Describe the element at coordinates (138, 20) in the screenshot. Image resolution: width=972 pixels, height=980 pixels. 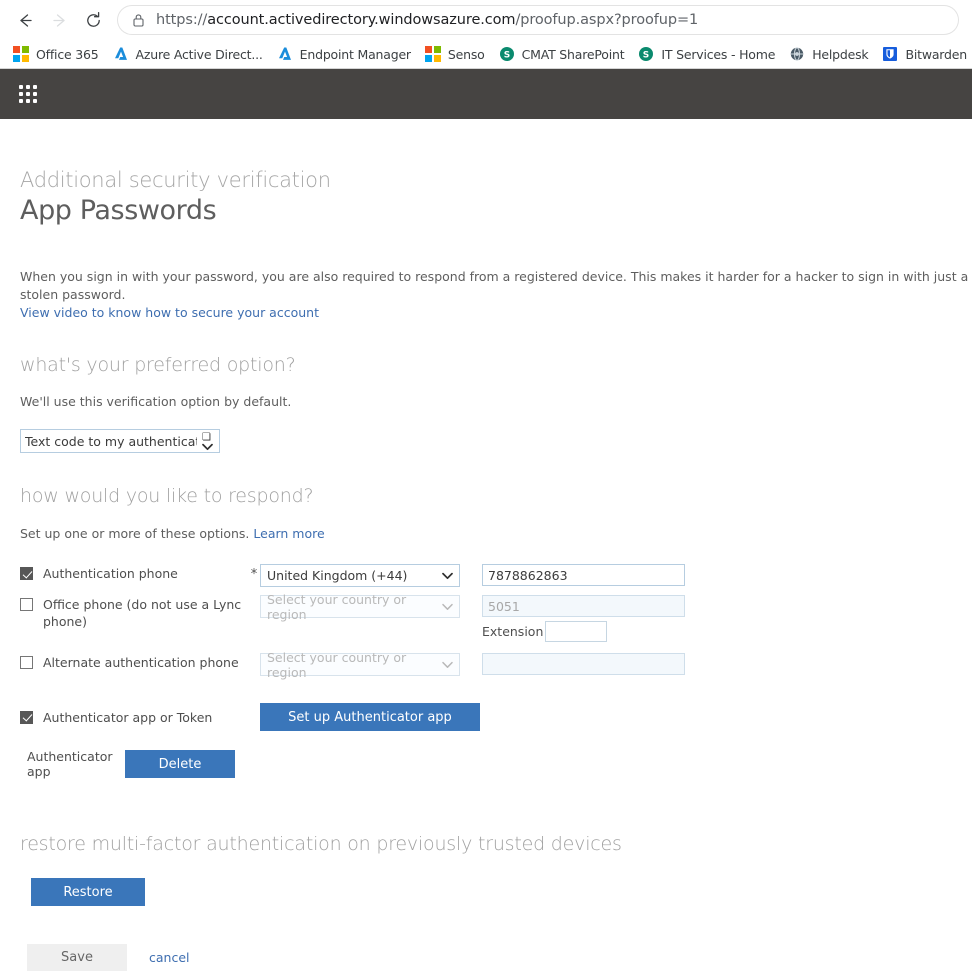
I see `lock-icon` at that location.